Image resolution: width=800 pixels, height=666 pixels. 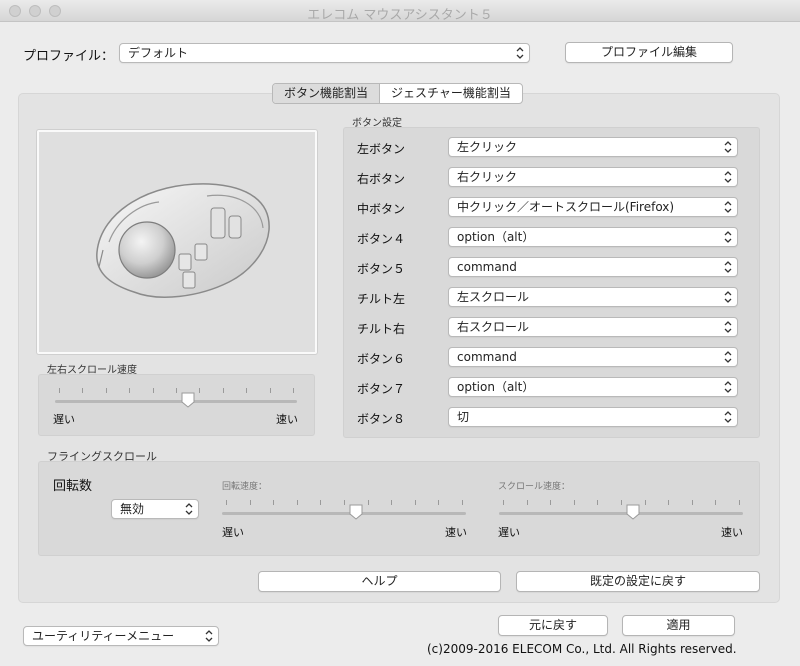 I want to click on mouse-image-frame, so click(x=177, y=242).